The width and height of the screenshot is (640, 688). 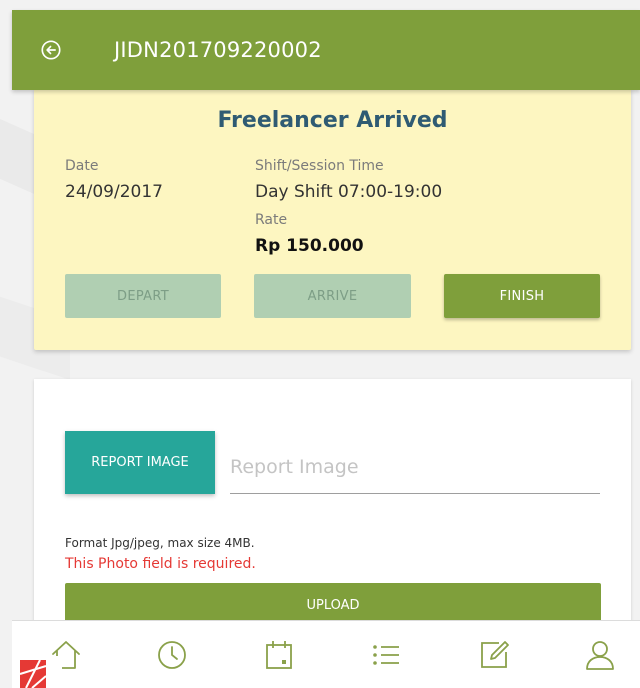 What do you see at coordinates (37, 672) in the screenshot?
I see `corner-logo-icon` at bounding box center [37, 672].